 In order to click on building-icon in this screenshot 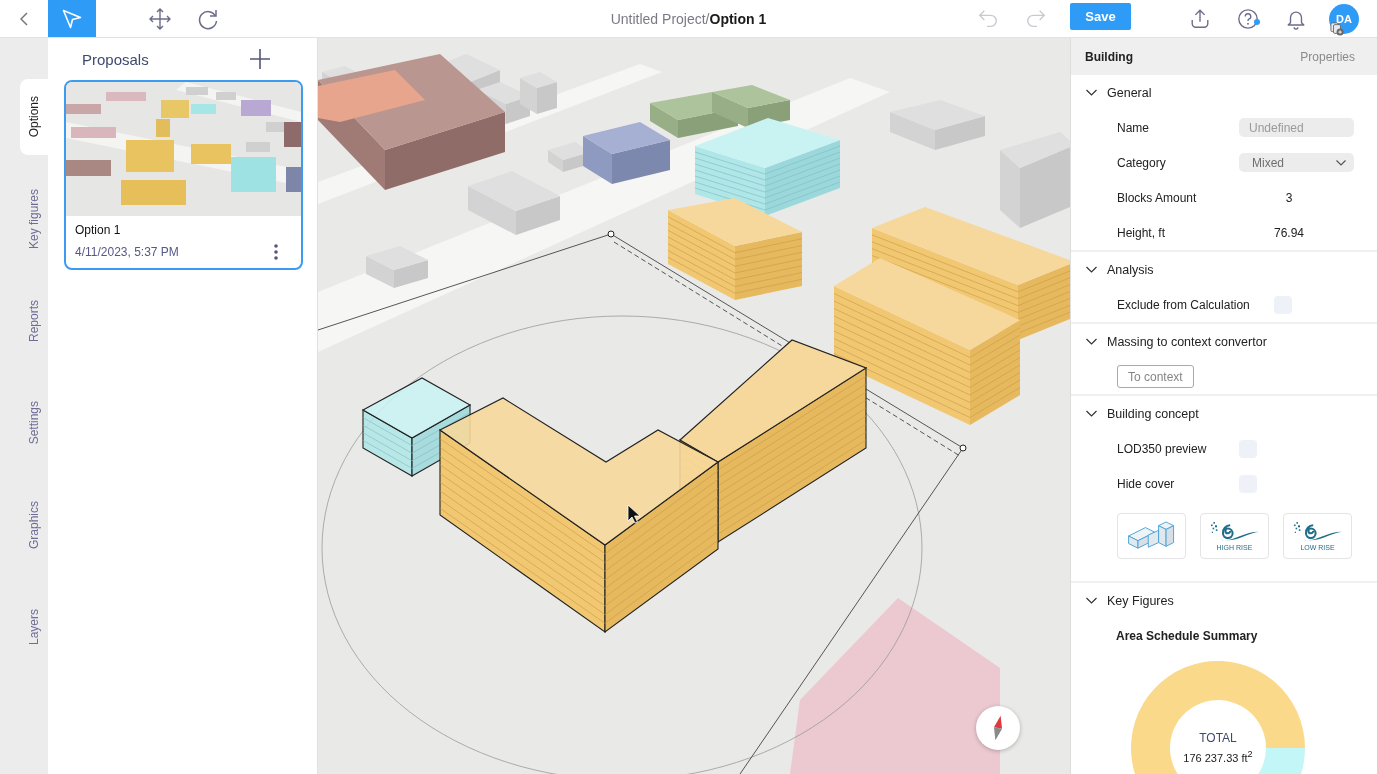, I will do `click(1151, 536)`.